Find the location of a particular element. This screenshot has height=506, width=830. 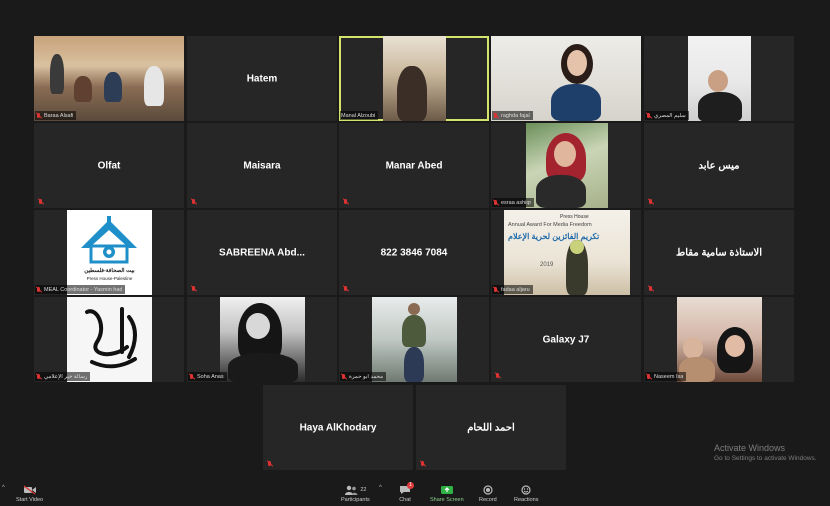

participant-tile: Haya AlKhodary is located at coordinates (338, 427).